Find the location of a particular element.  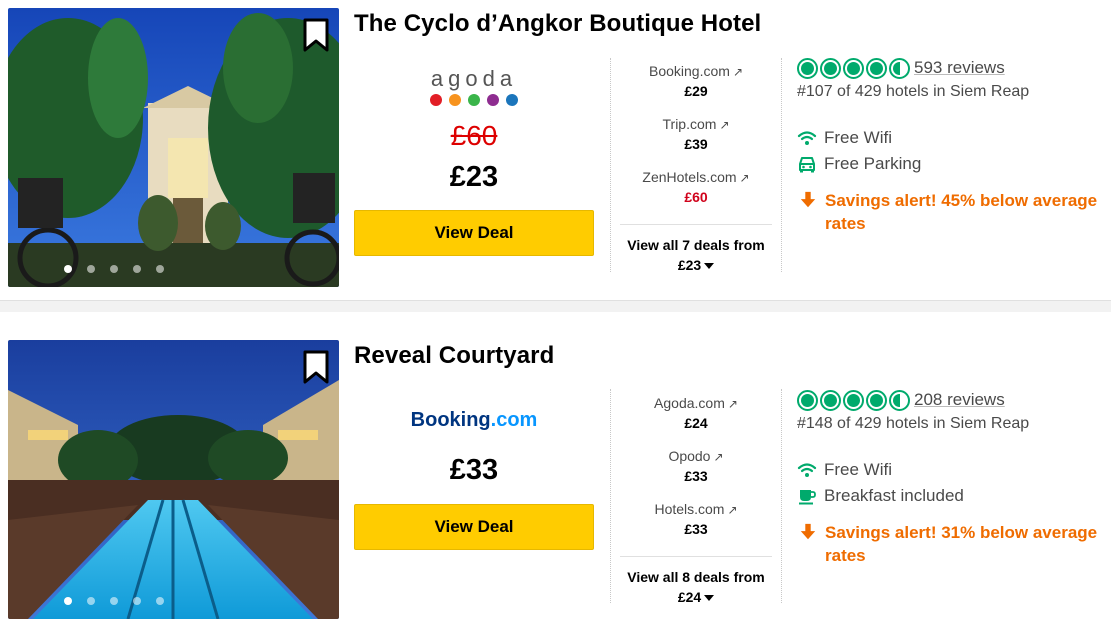

amenity-label: Free Parking is located at coordinates (873, 163).